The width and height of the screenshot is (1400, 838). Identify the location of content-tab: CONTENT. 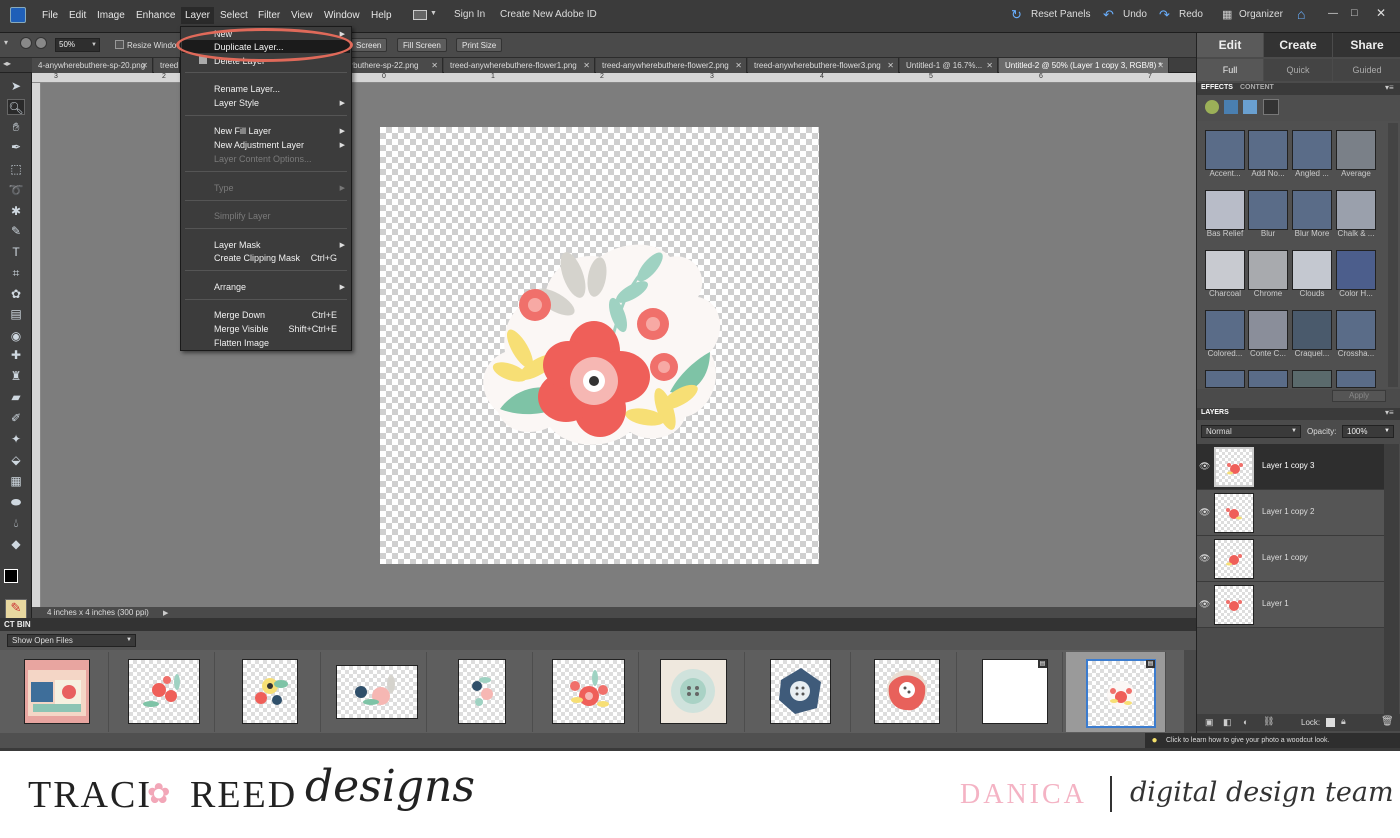
(1257, 87).